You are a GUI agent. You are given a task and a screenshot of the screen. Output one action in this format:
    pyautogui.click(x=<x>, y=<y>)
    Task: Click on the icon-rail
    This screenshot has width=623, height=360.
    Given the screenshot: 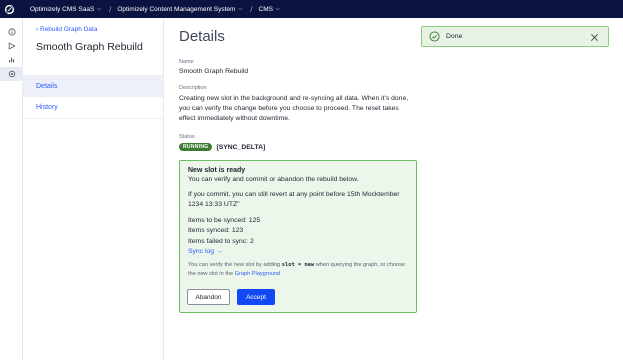 What is the action you would take?
    pyautogui.click(x=11, y=189)
    